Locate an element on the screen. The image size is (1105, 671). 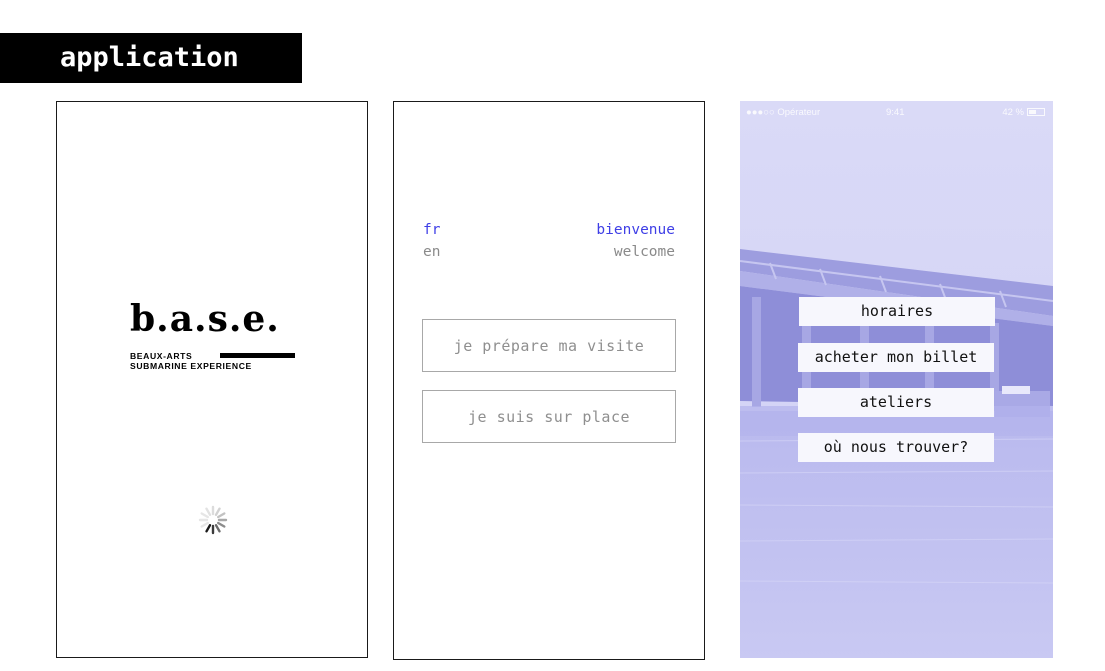
logo-line-2: SUBMARINE EXPERIENCE is located at coordinates (191, 366).